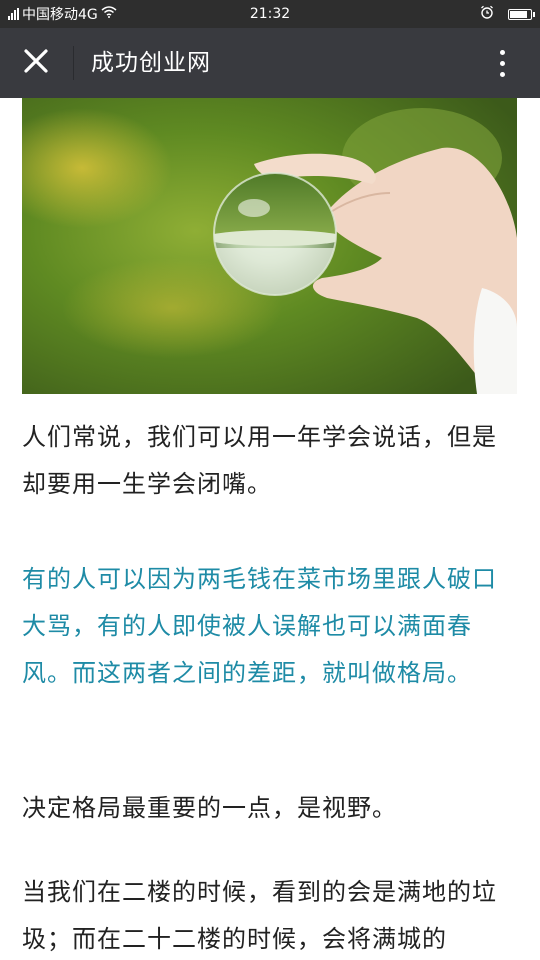 The width and height of the screenshot is (540, 960). Describe the element at coordinates (259, 460) in the screenshot. I see `article-paragraph: 人们常说，我们可以用一年学会说话，但是却要用一生学会闭嘴。` at that location.